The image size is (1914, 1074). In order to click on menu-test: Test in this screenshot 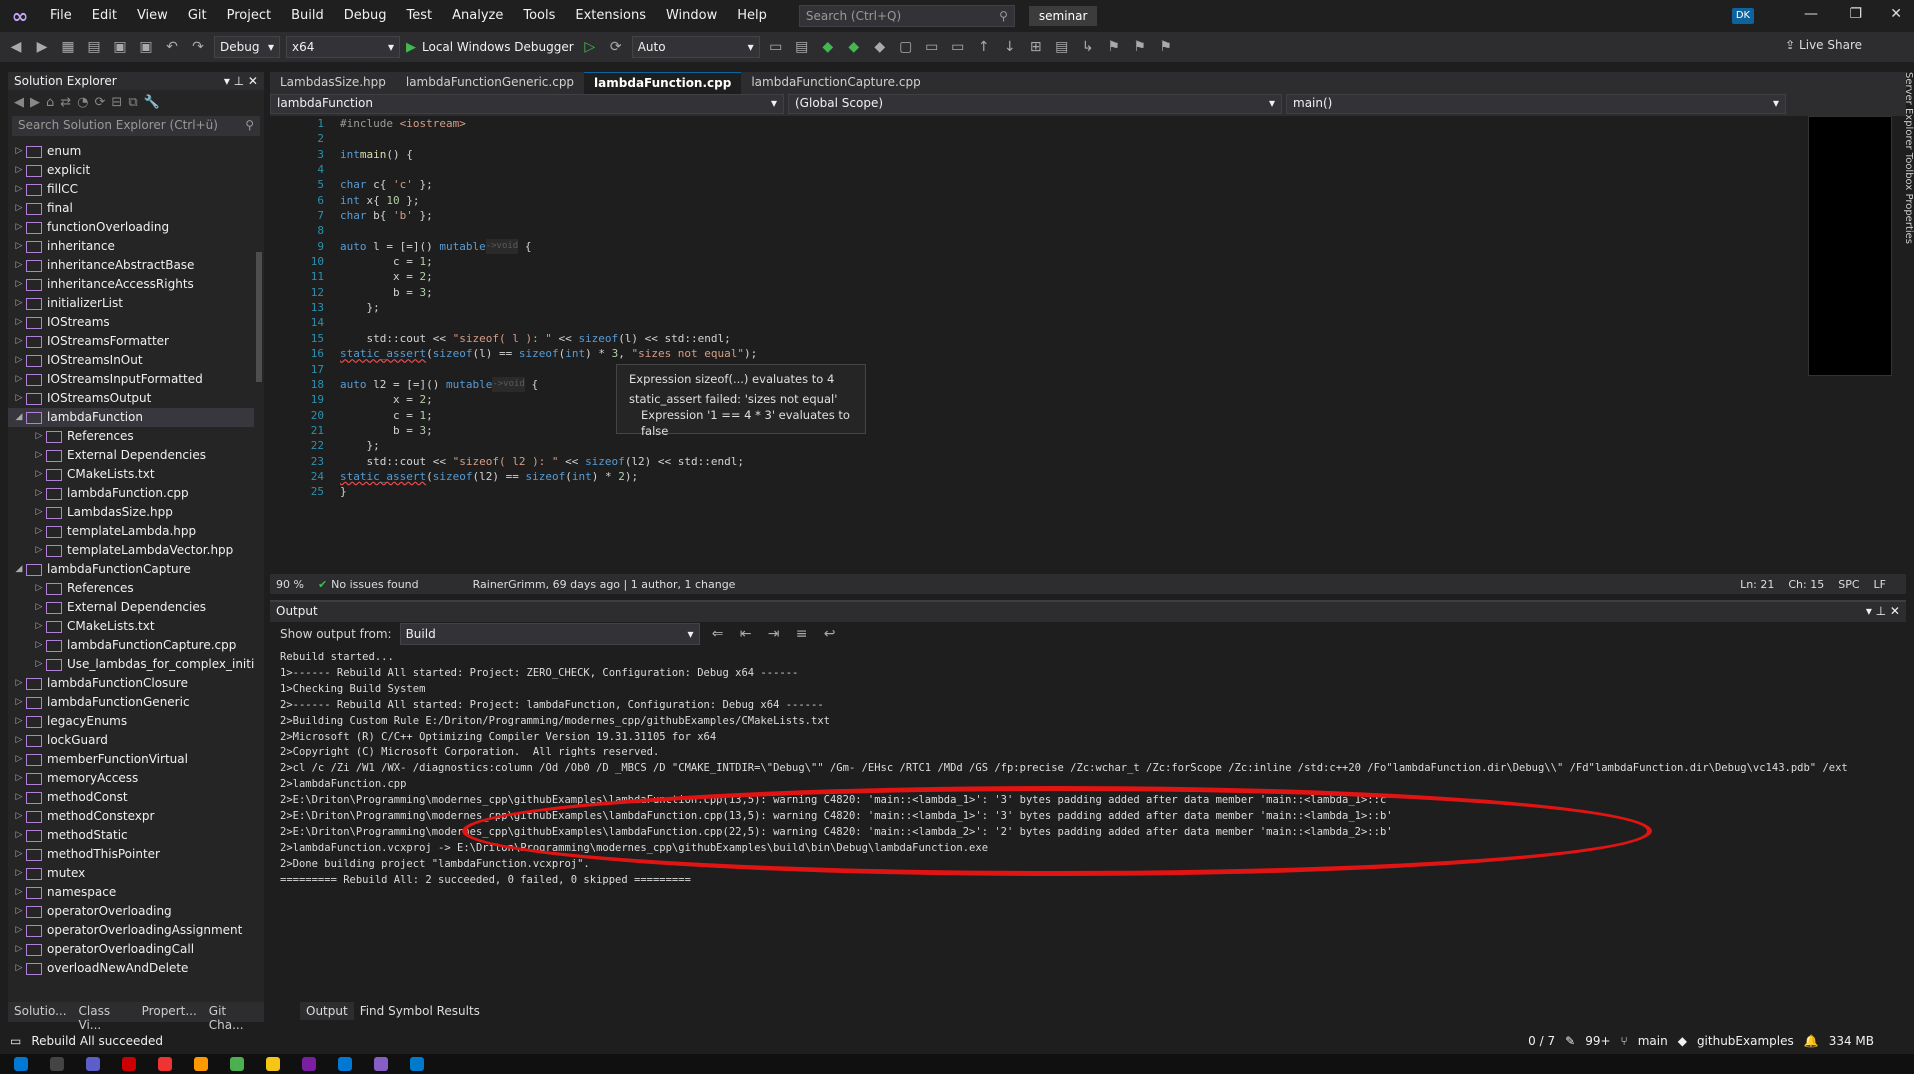, I will do `click(420, 16)`.